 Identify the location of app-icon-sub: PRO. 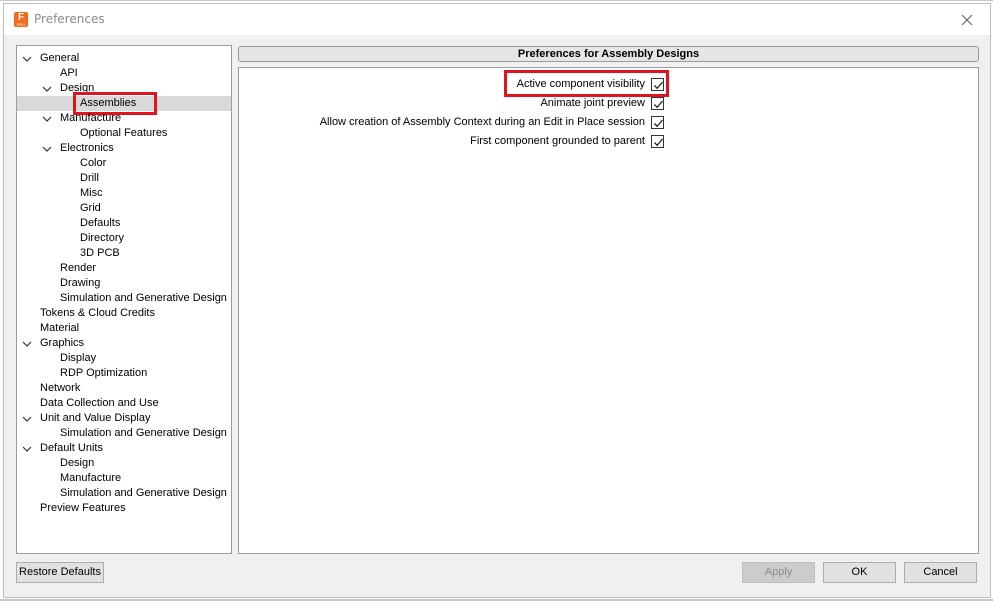
(21, 24).